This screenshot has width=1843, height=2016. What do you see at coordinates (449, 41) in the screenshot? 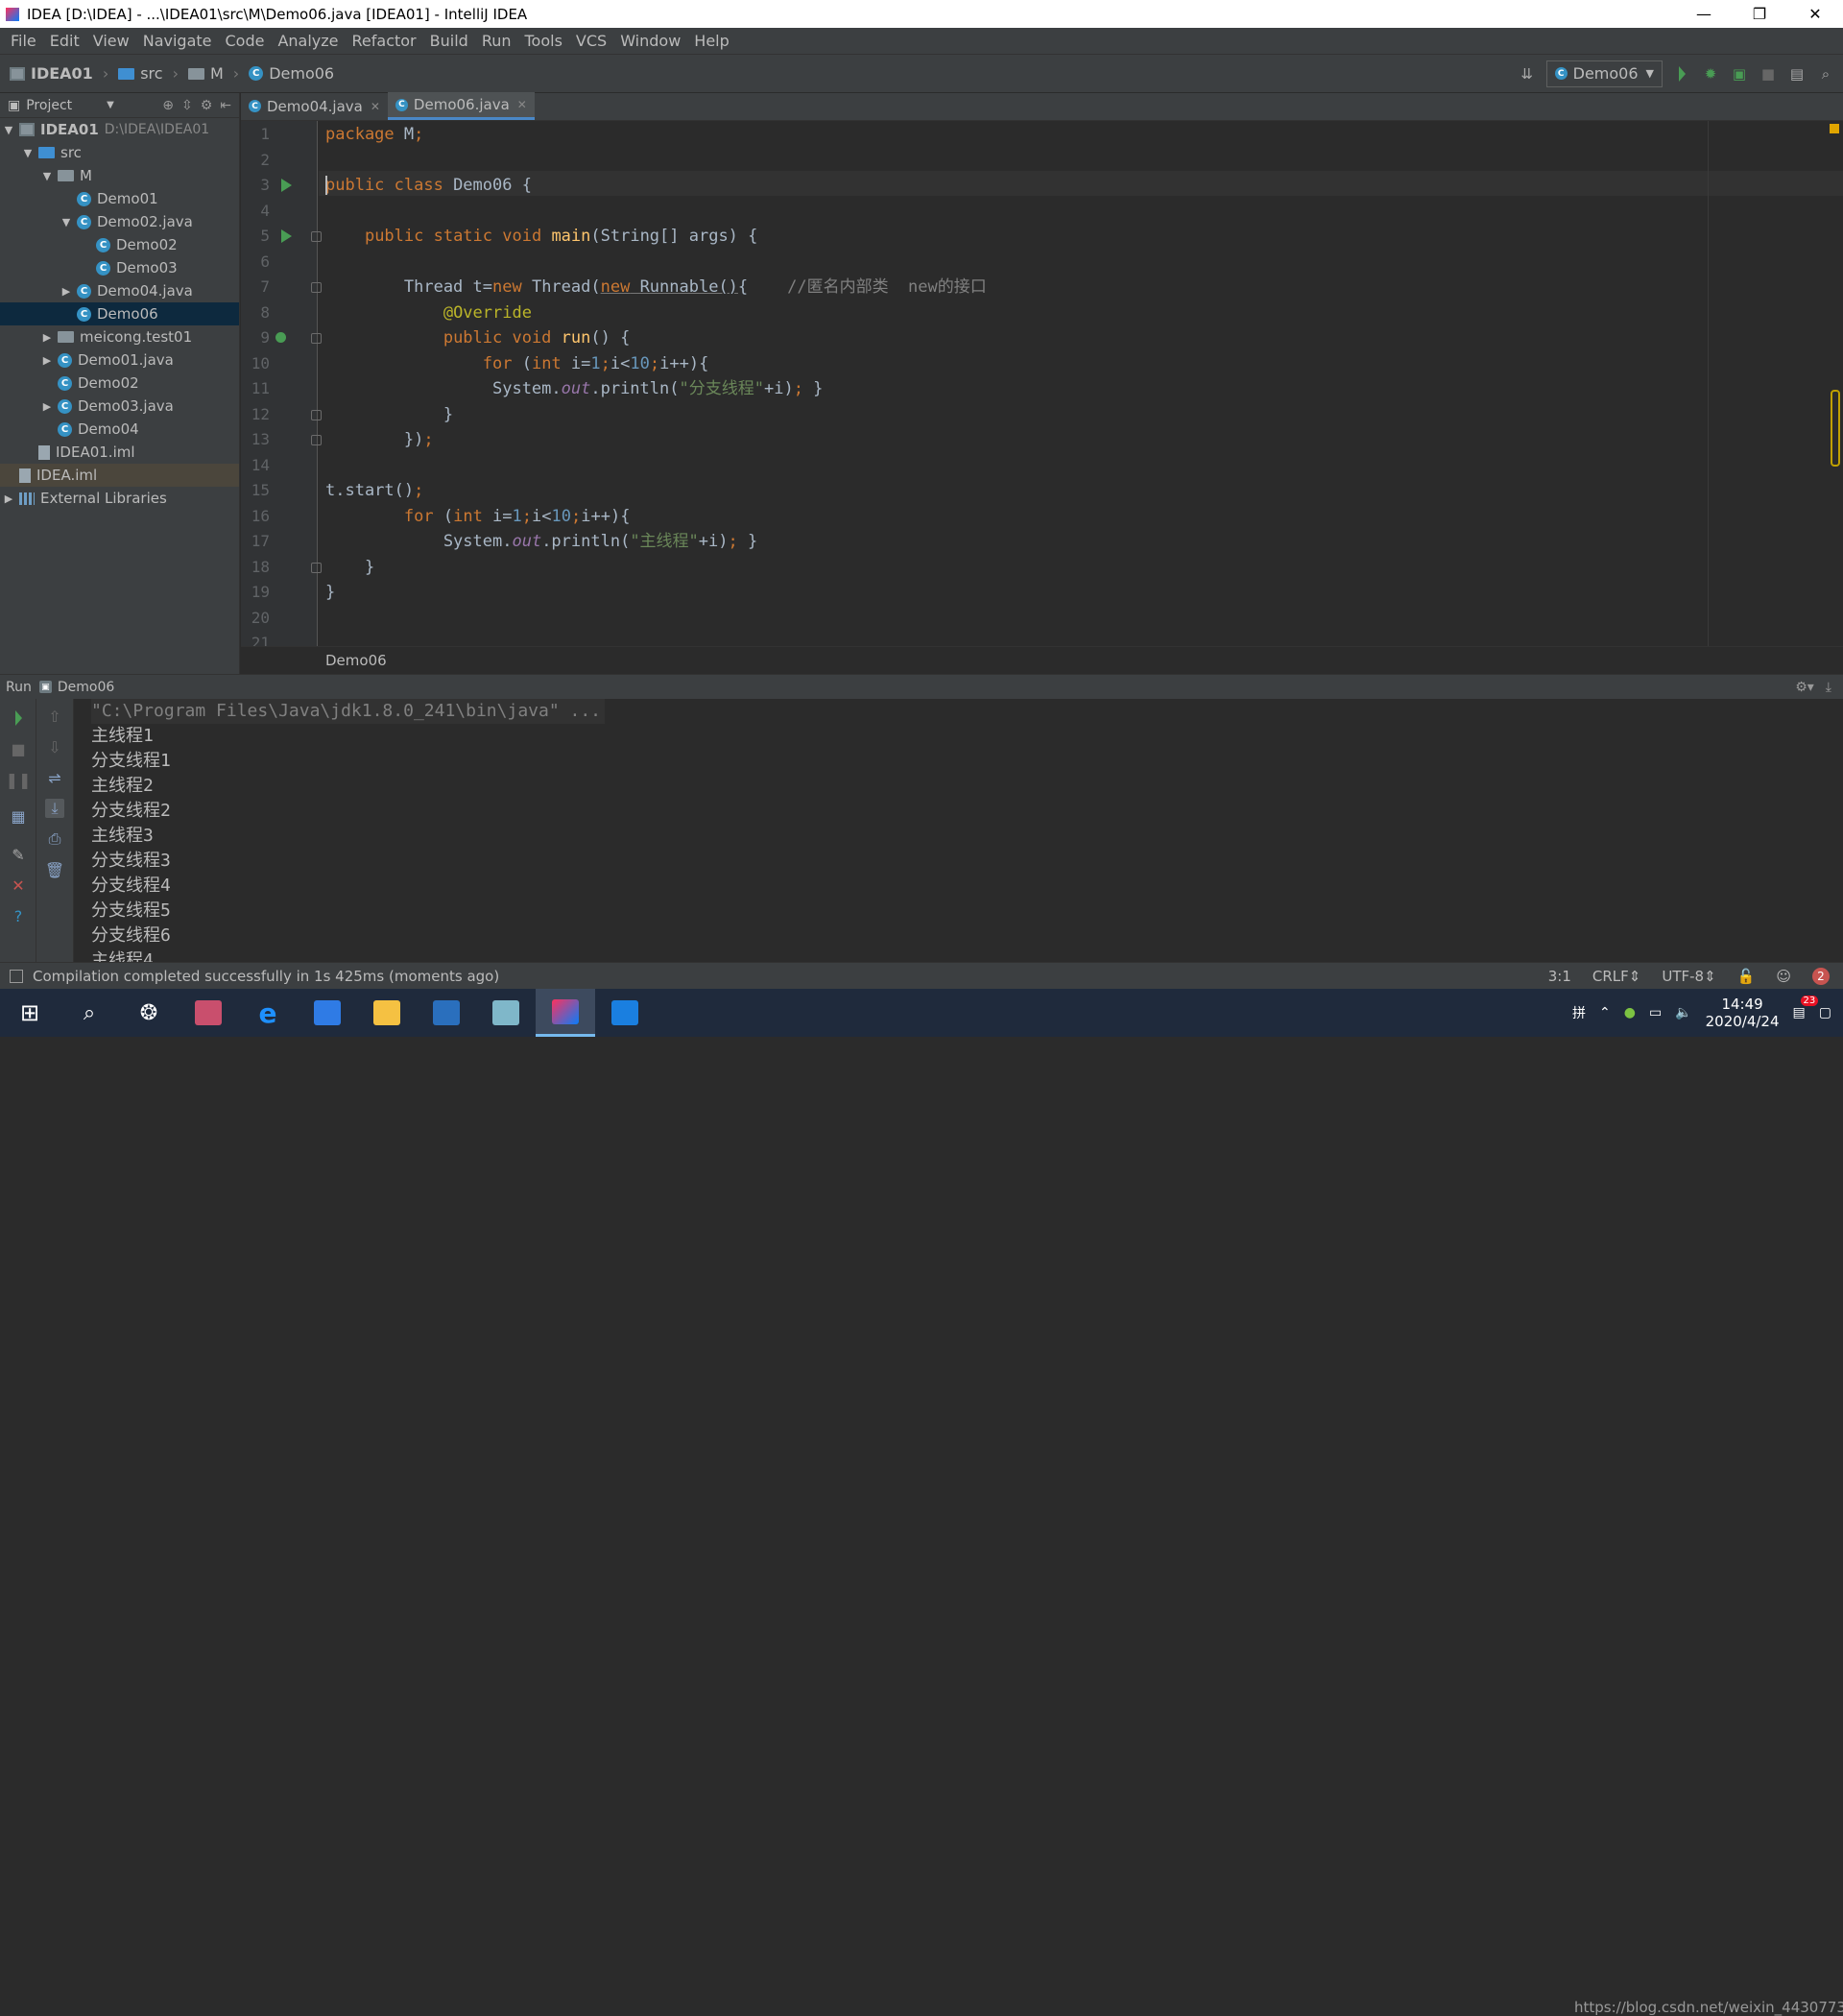
I see `menu-build: Build` at bounding box center [449, 41].